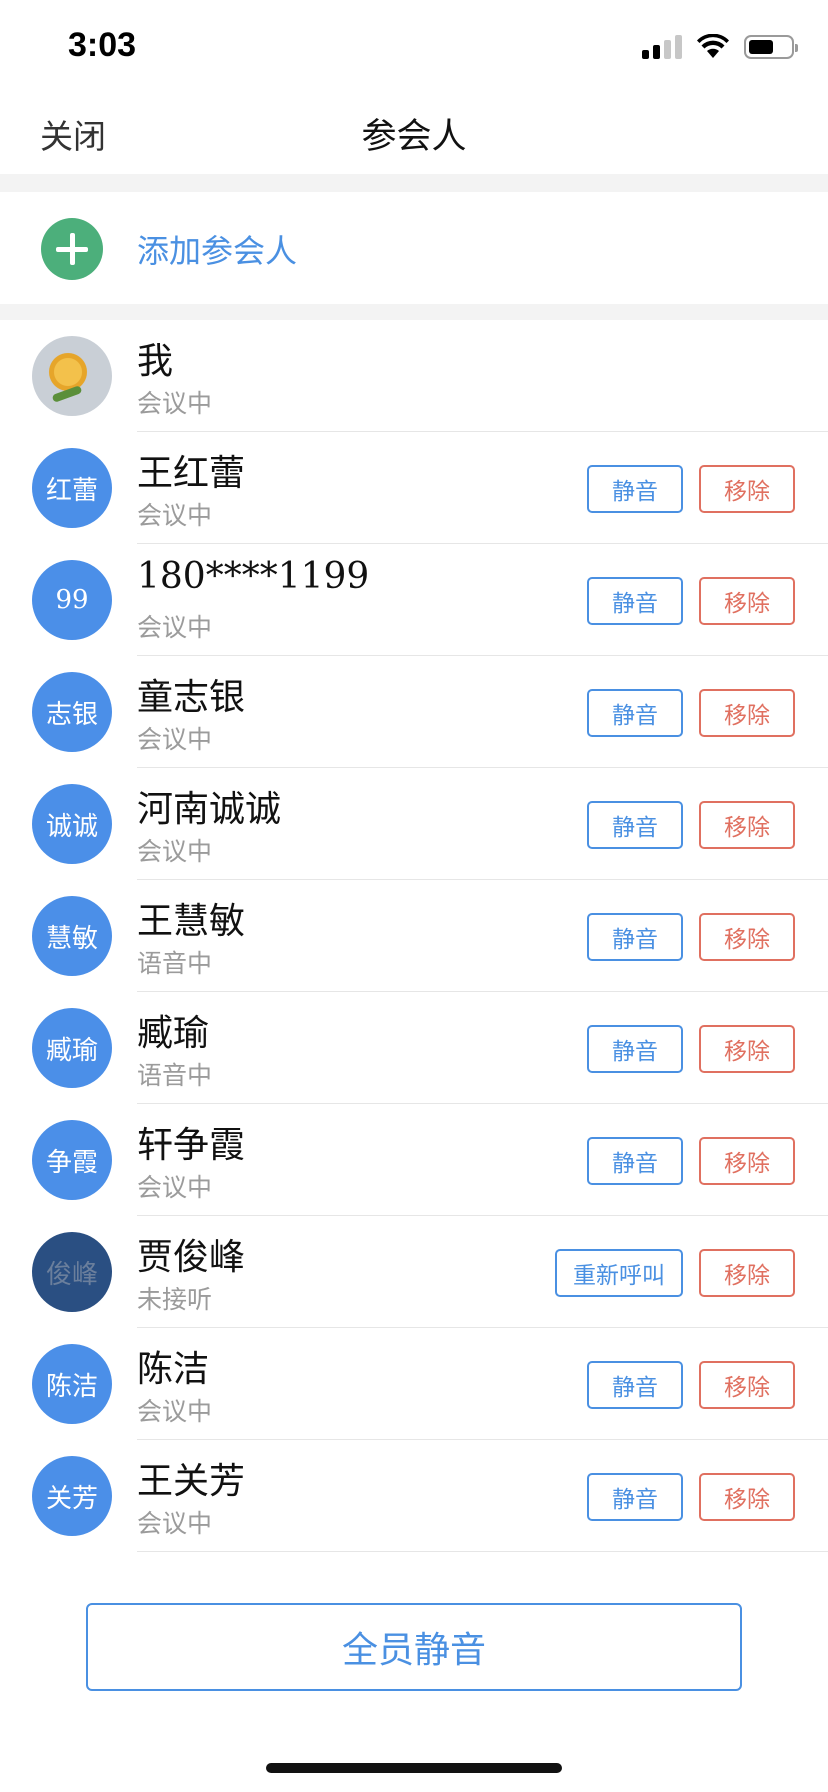 The image size is (828, 1792). Describe the element at coordinates (102, 45) in the screenshot. I see `status-time: 3:03` at that location.